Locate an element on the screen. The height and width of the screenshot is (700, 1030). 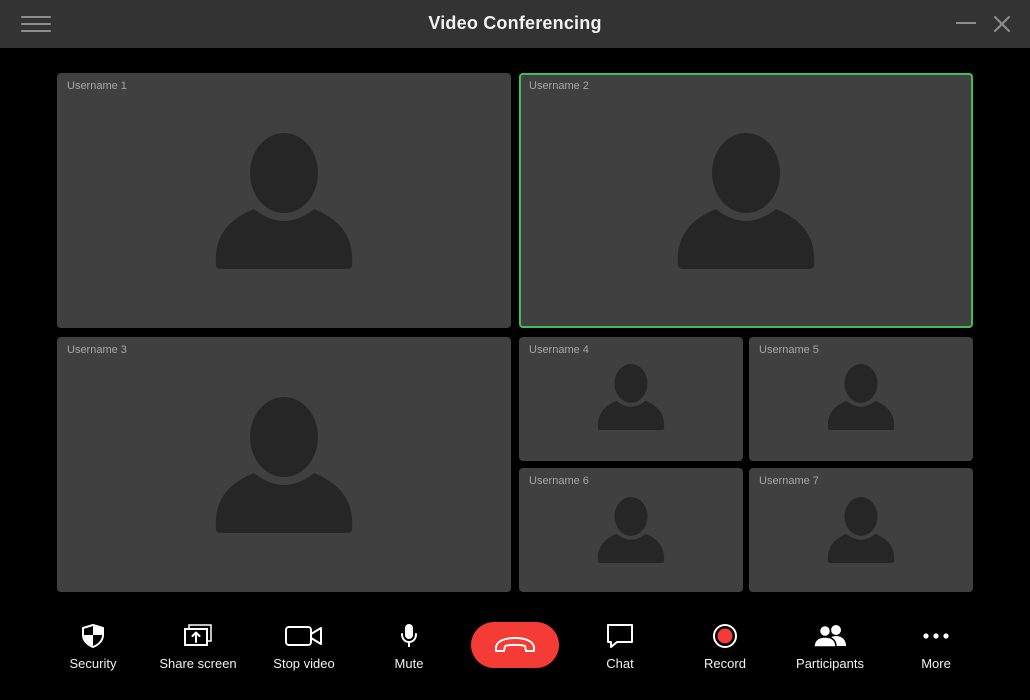
participant-tile-6: Username 6 is located at coordinates (631, 530).